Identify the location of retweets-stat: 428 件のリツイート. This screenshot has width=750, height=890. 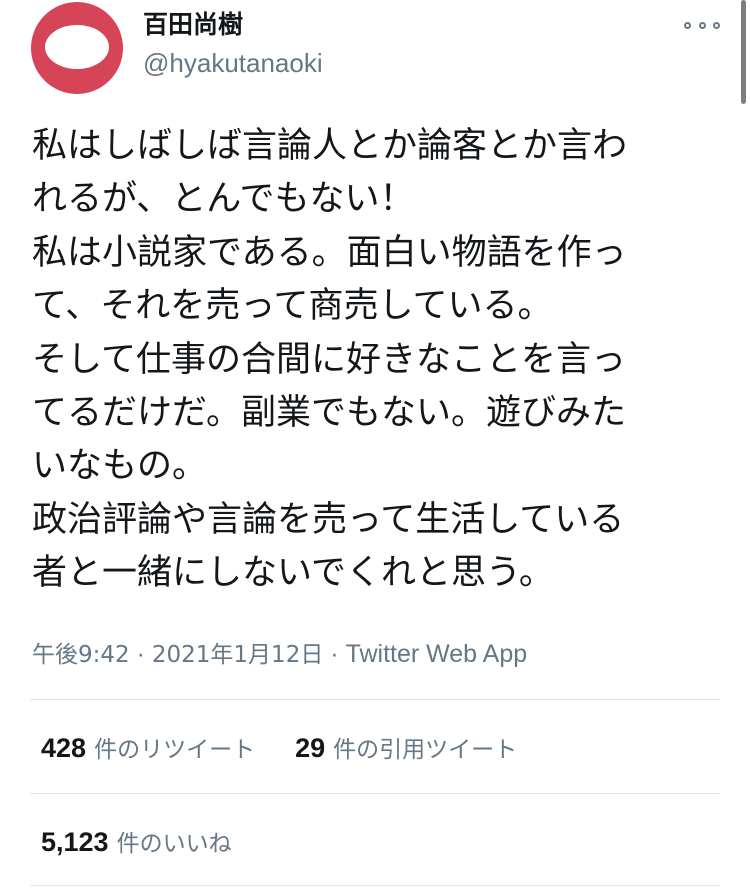
(148, 747).